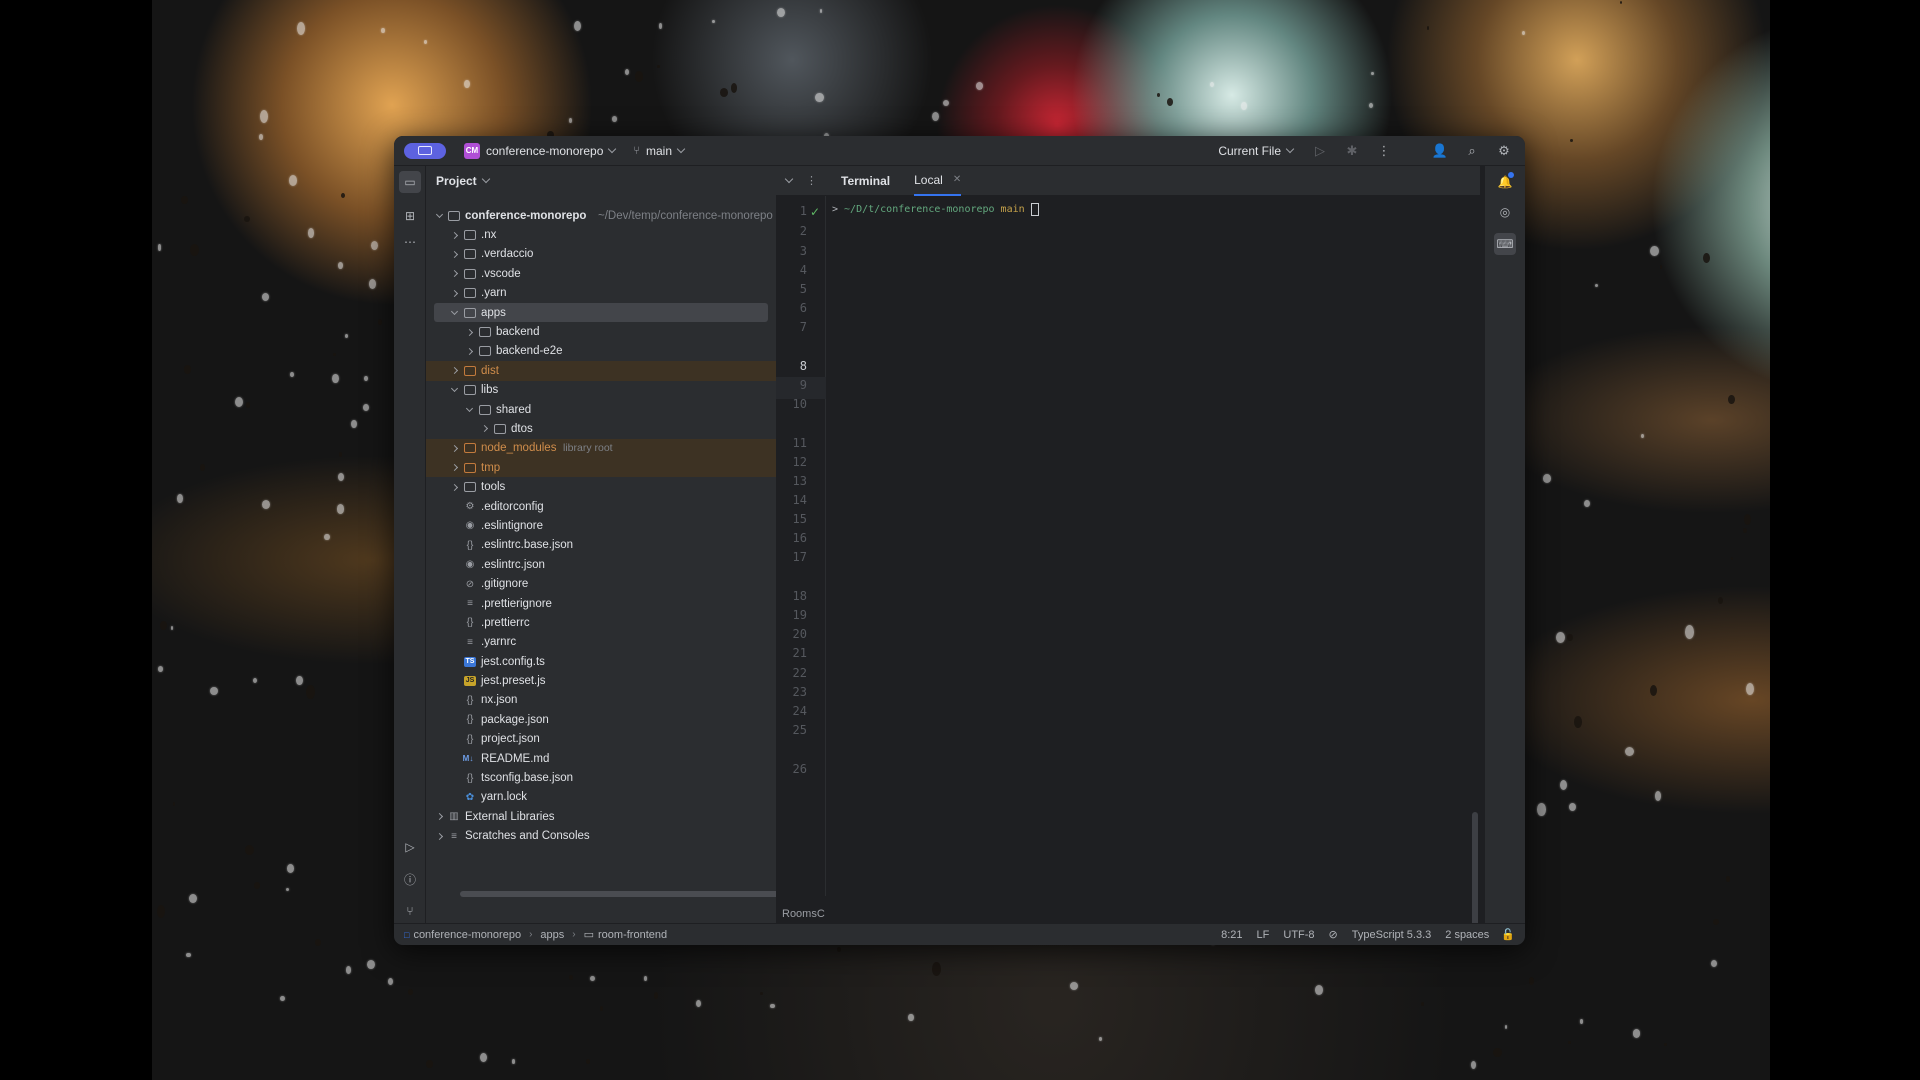 The width and height of the screenshot is (1920, 1080). I want to click on tree-item: {} project.json, so click(601, 739).